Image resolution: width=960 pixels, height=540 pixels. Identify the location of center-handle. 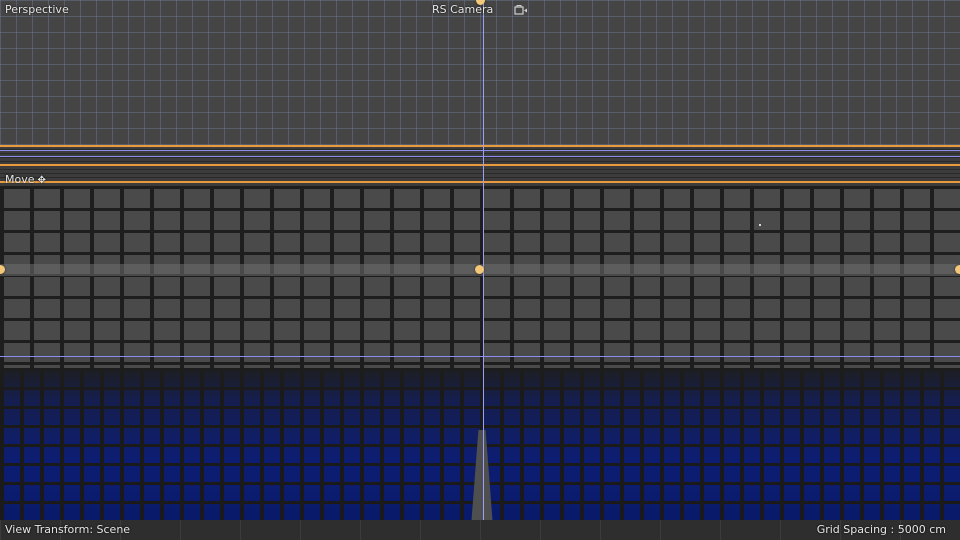
(479, 269).